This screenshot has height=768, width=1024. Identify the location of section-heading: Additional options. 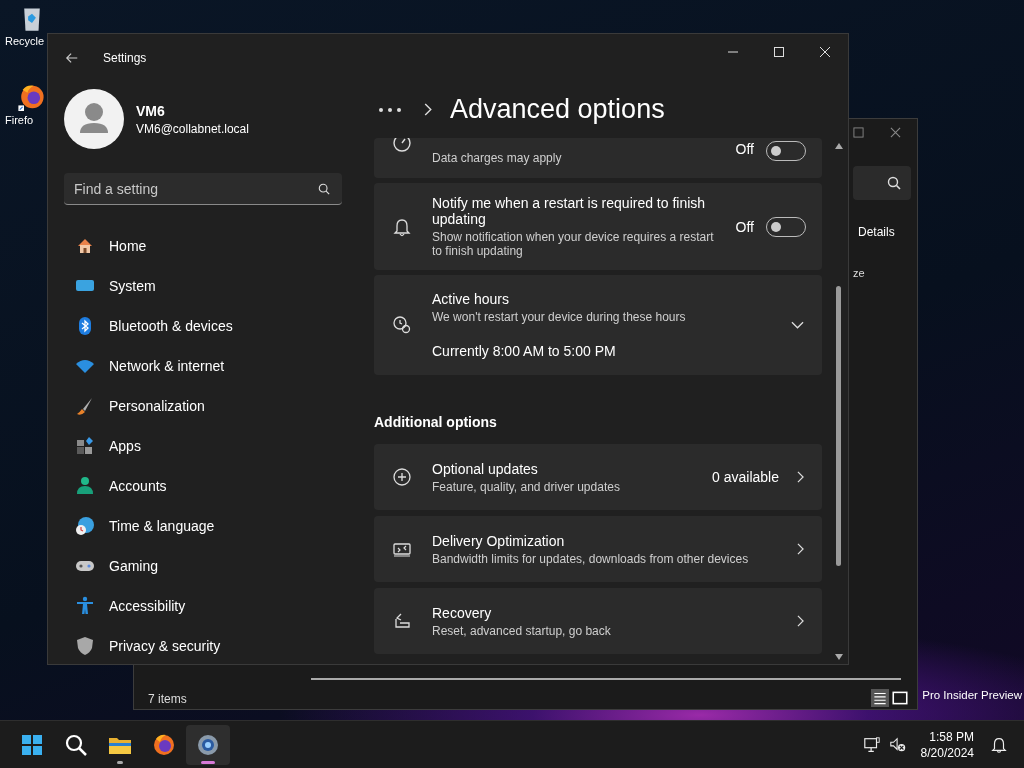
(436, 422).